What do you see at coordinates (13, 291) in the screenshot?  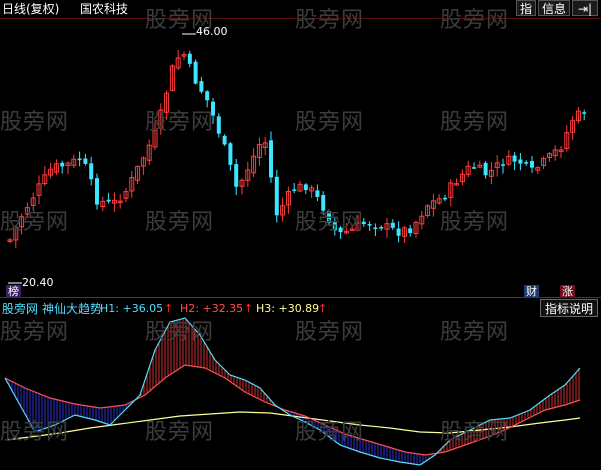 I see `rank-badge: 榜` at bounding box center [13, 291].